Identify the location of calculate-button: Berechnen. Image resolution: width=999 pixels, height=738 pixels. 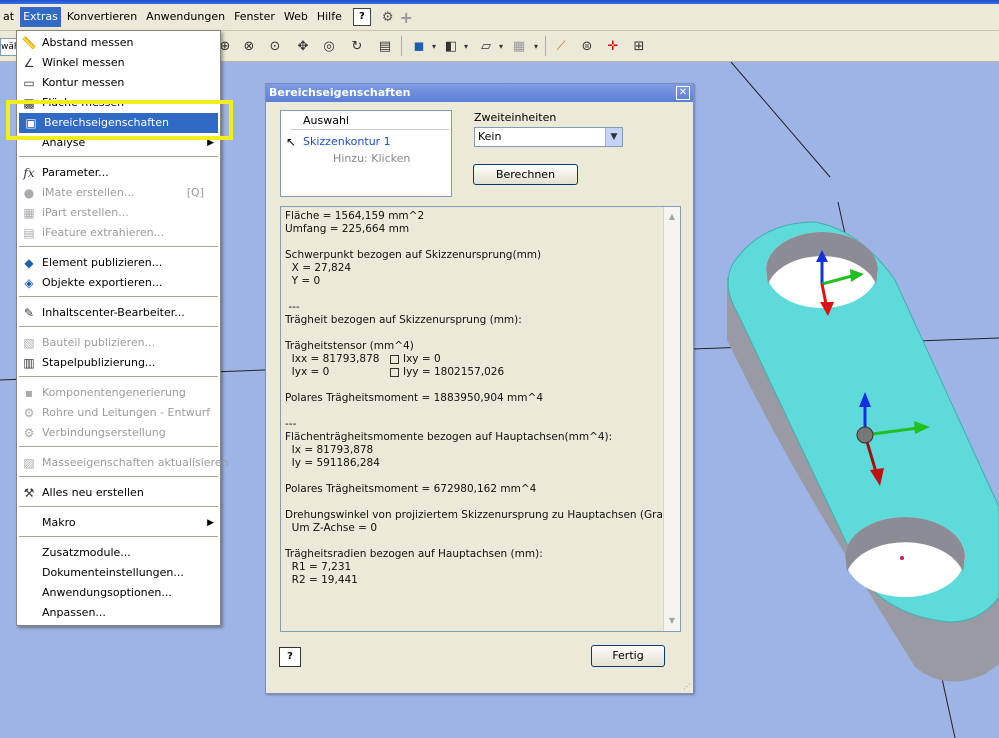
(525, 174).